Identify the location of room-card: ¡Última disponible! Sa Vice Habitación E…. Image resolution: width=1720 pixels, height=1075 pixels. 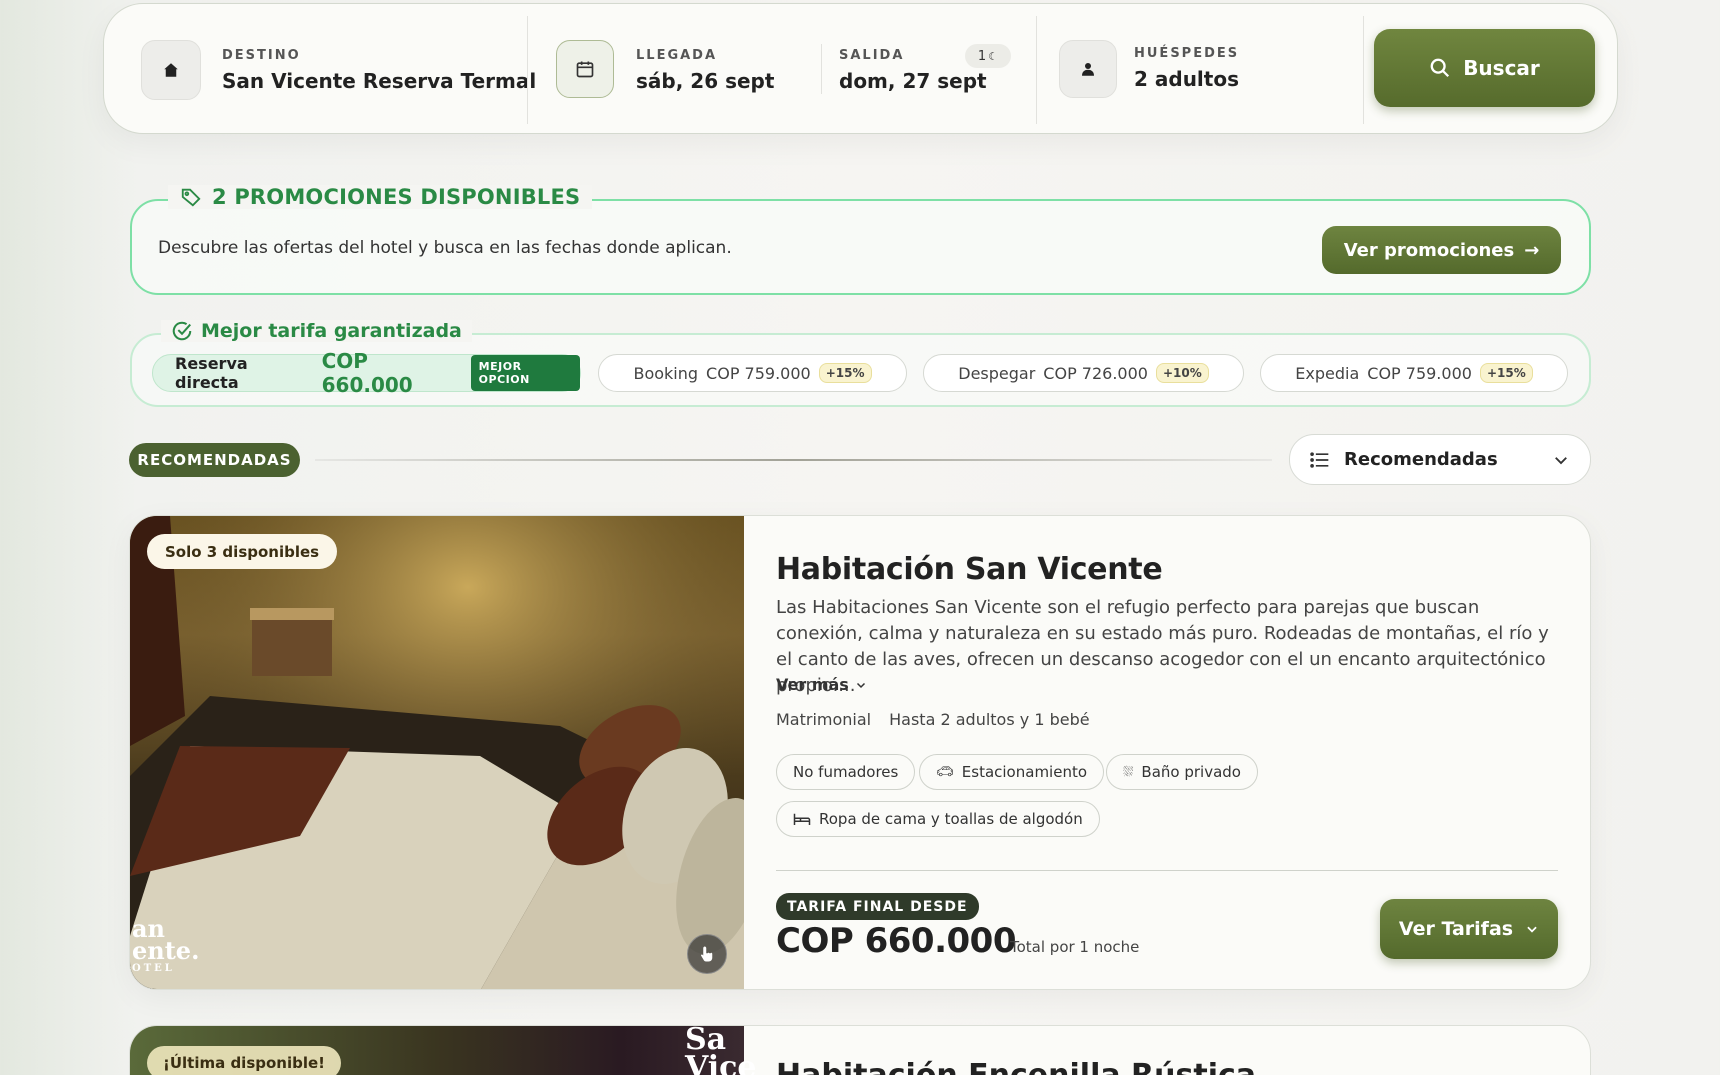
(860, 1050).